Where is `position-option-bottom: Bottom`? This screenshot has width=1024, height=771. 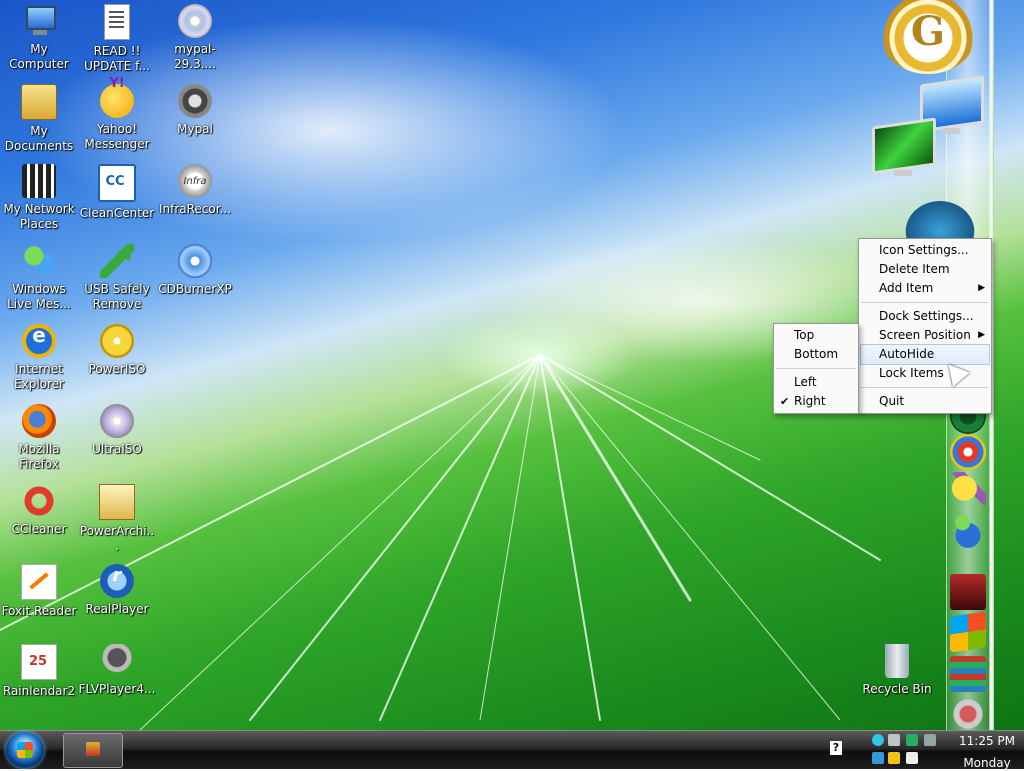 position-option-bottom: Bottom is located at coordinates (816, 354).